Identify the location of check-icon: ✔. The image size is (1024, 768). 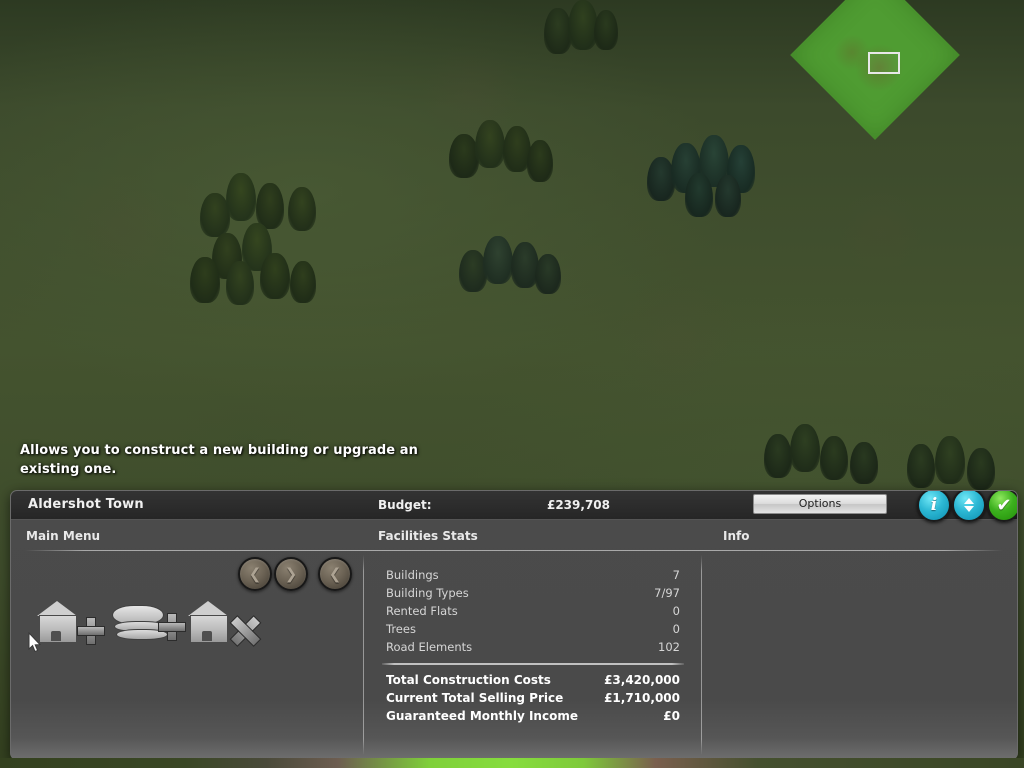
(1004, 505).